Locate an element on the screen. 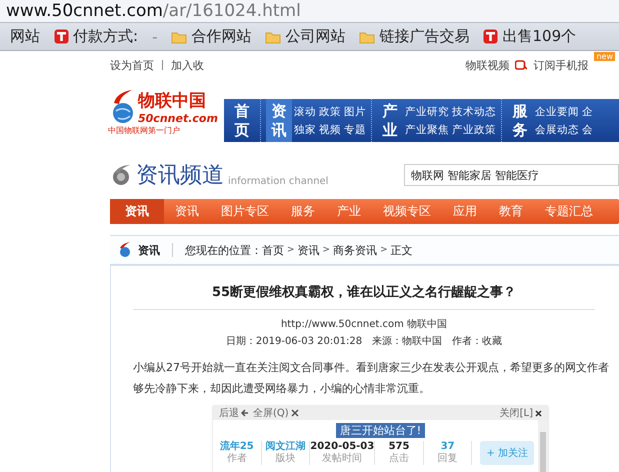 The image size is (619, 472). nav-link: 政策 is located at coordinates (330, 111).